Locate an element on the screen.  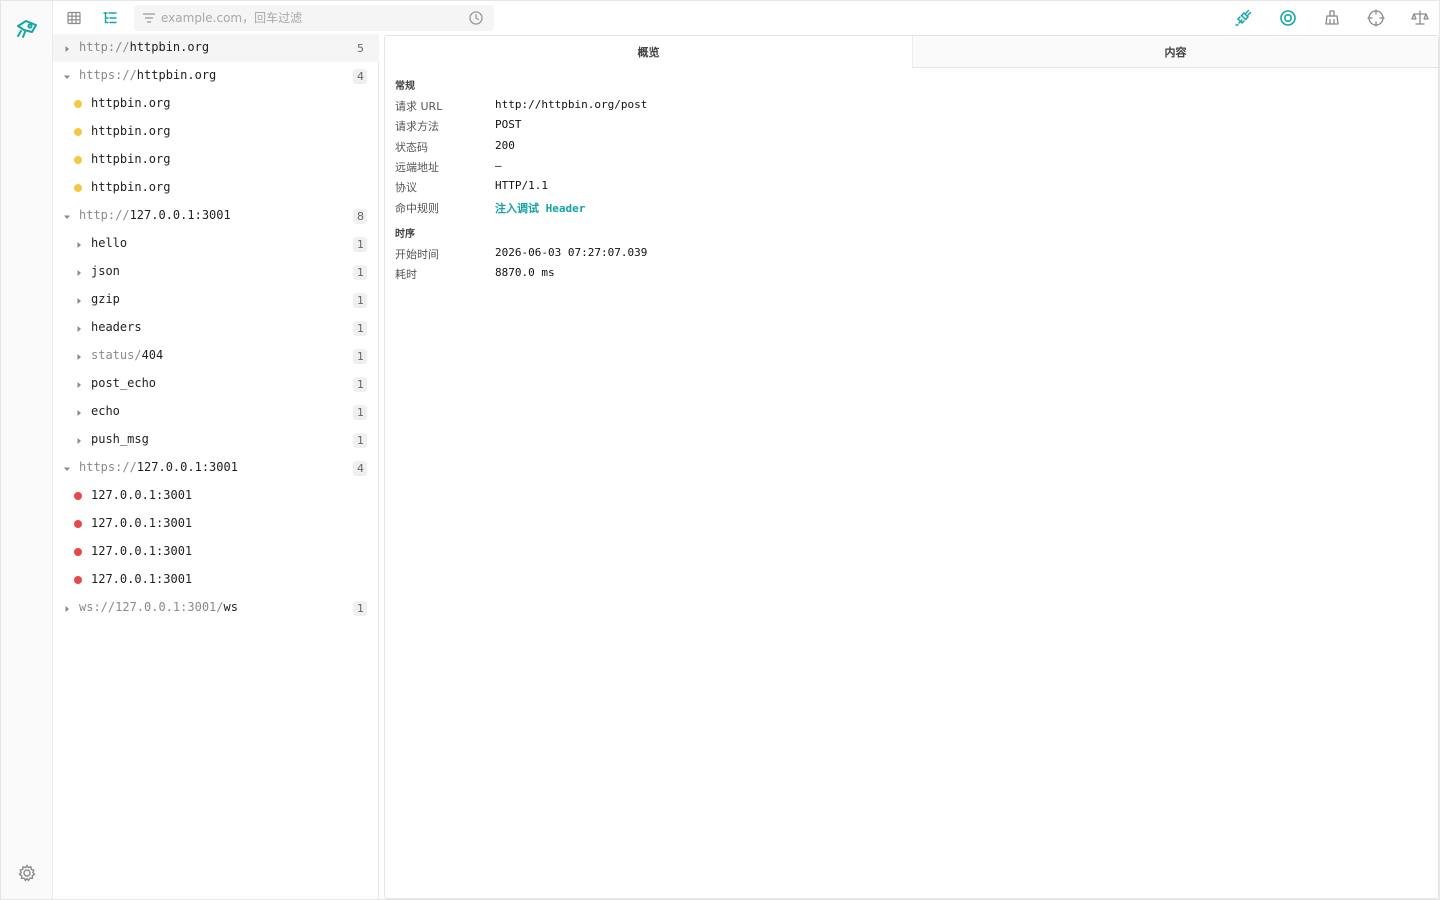
detail-tabs: 概览 内容 is located at coordinates (911, 52).